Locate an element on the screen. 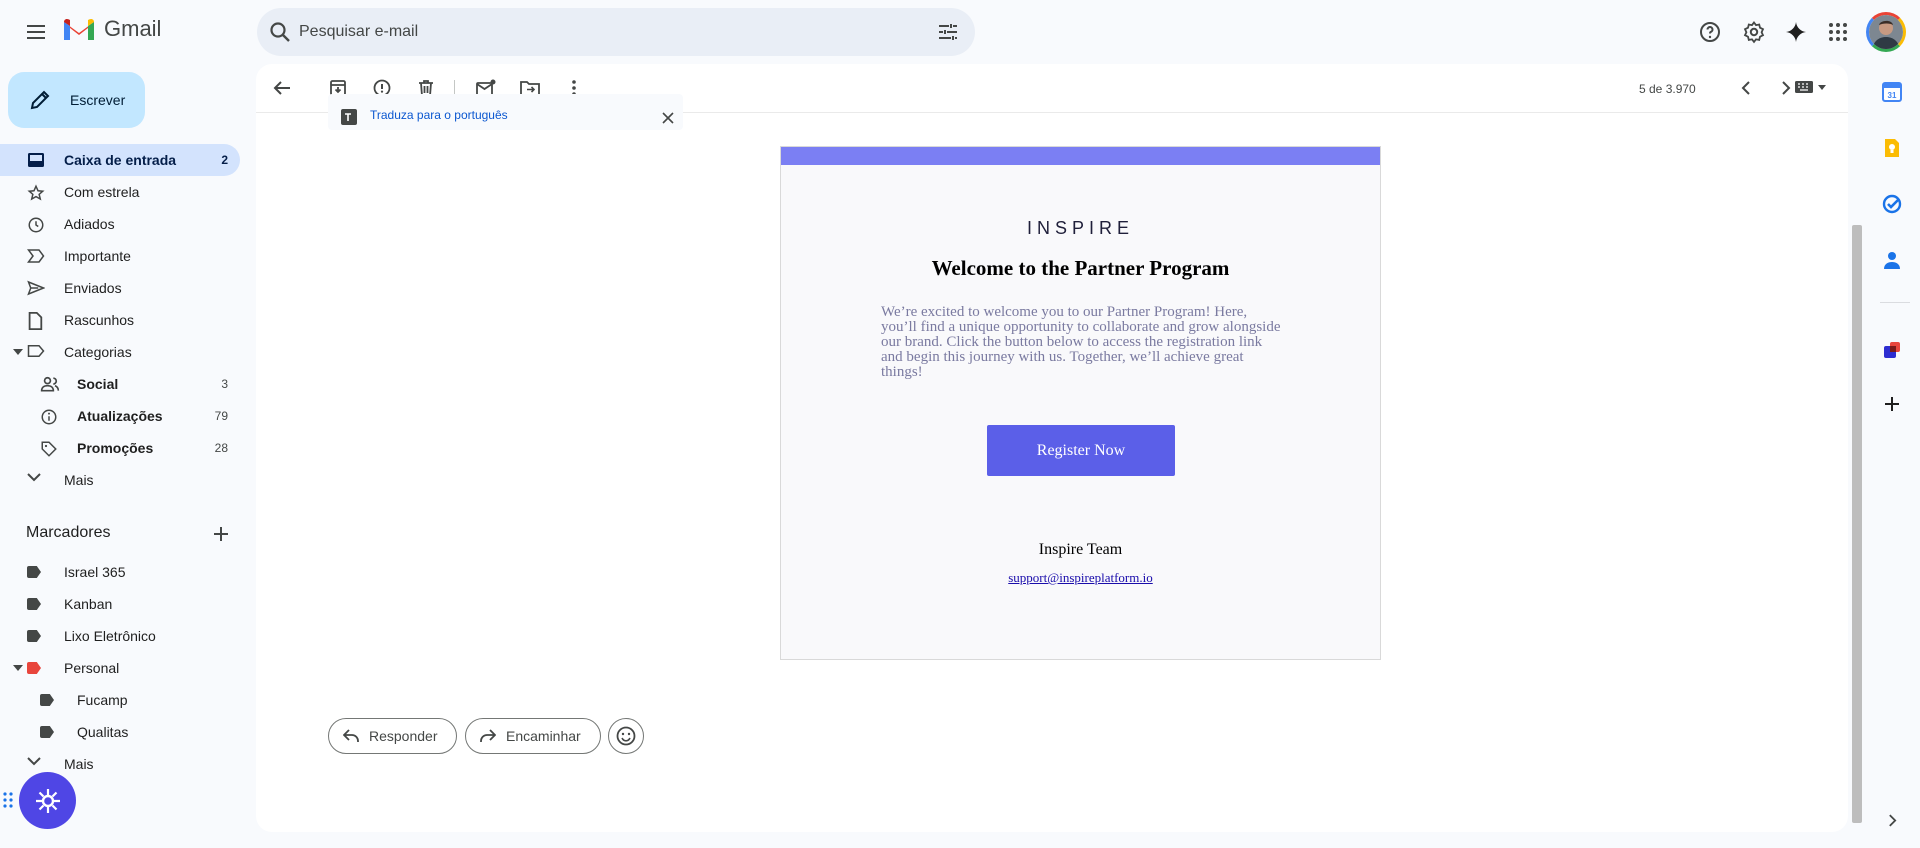 Image resolution: width=1920 pixels, height=848 pixels. nav-sent: Enviados is located at coordinates (120, 288).